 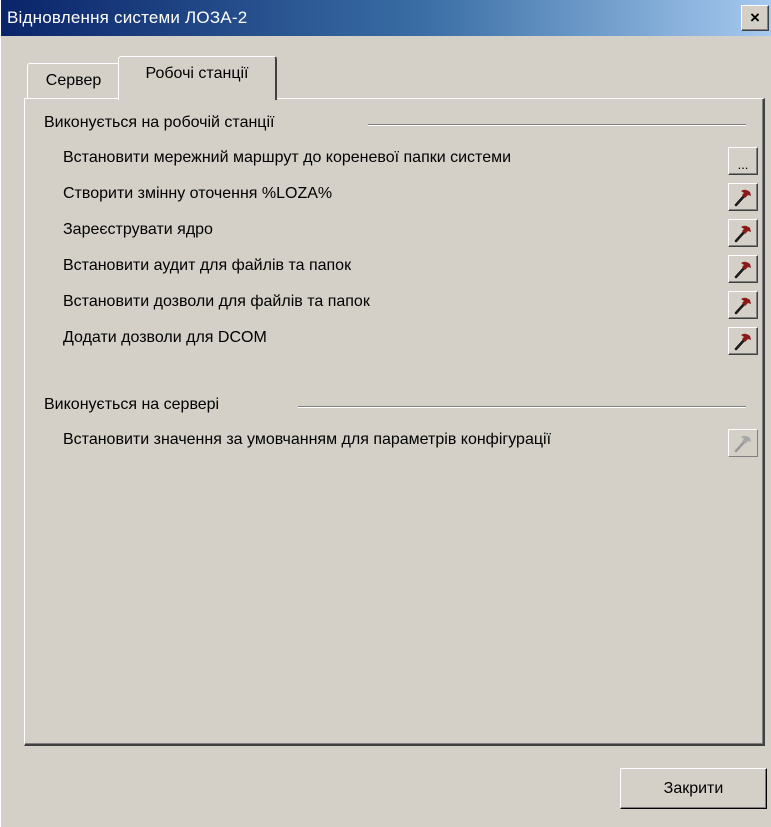 I want to click on window-title: Відновлення системи ЛОЗА-2, so click(x=127, y=17).